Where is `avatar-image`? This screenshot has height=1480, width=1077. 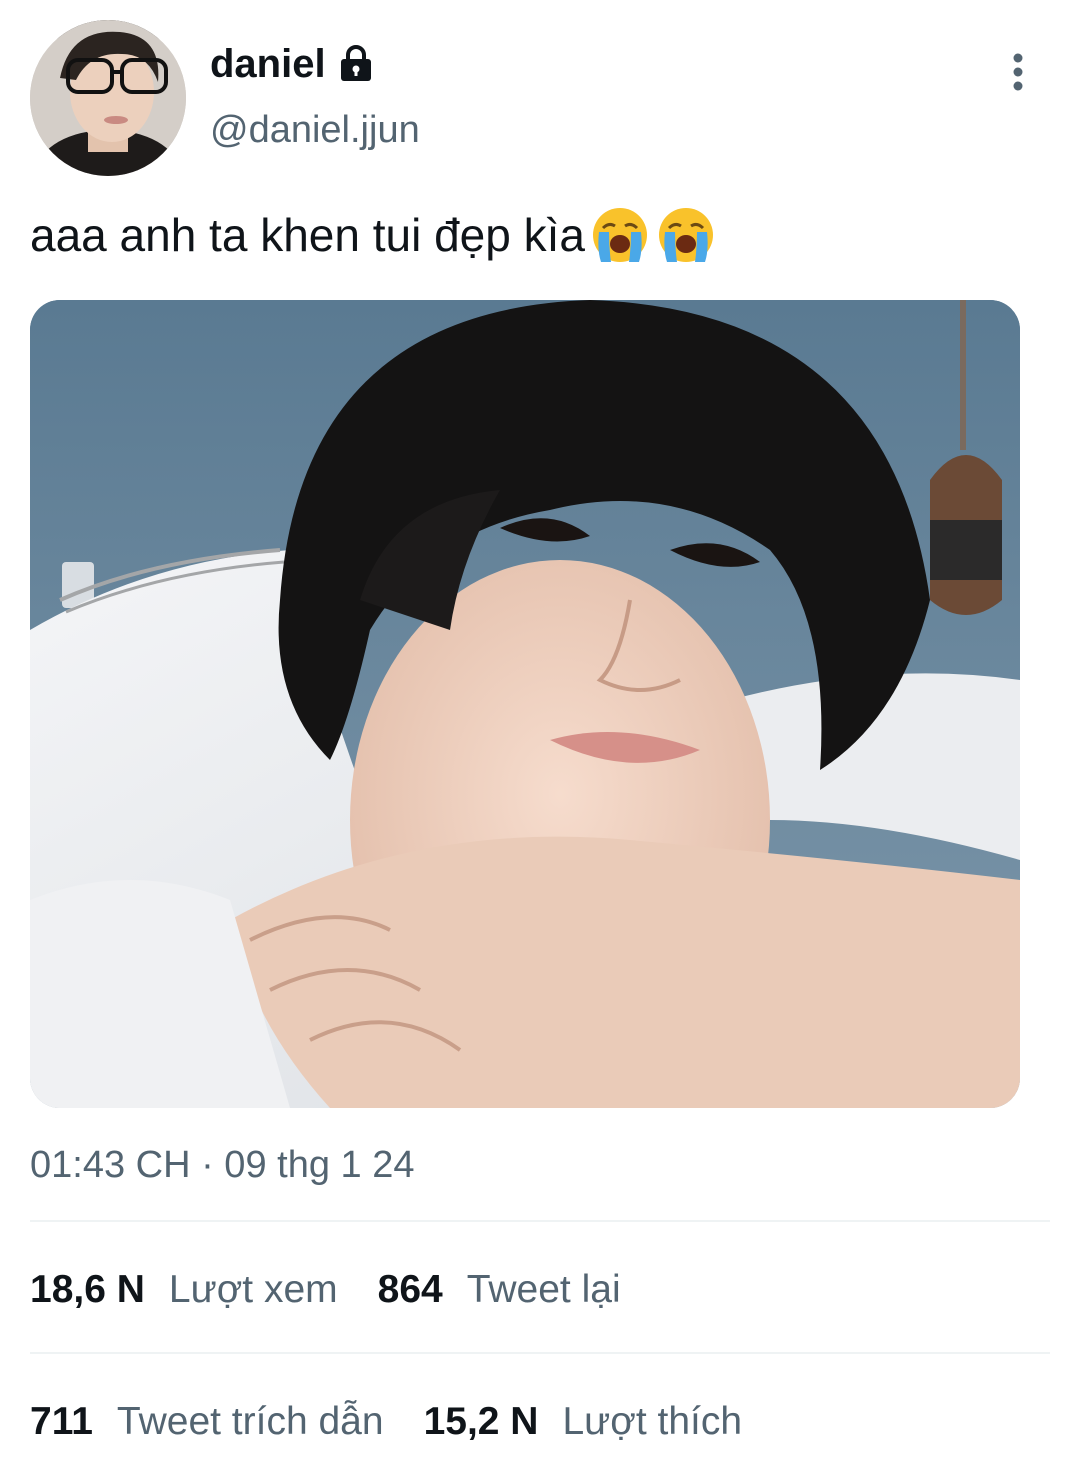
avatar-image is located at coordinates (108, 98).